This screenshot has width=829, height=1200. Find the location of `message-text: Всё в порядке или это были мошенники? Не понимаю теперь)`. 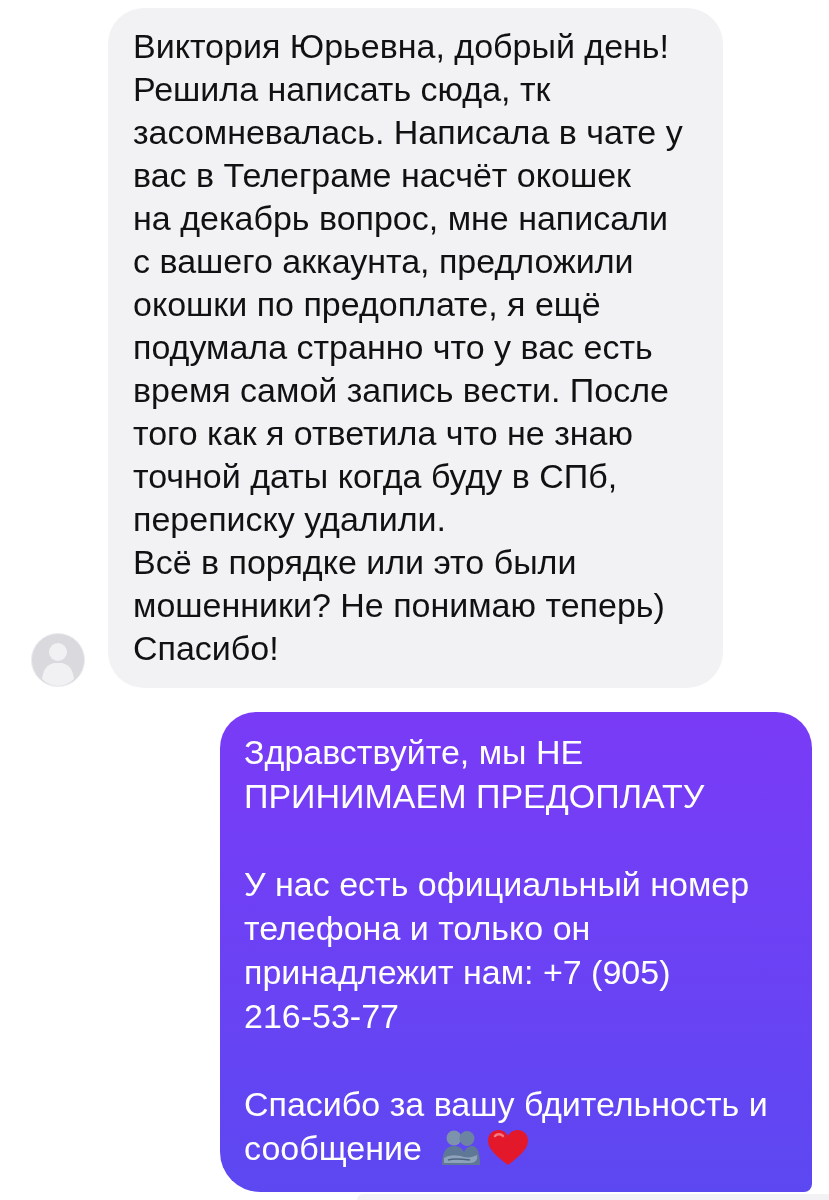

message-text: Всё в порядке или это были мошенники? Не понимаю теперь) is located at coordinates (399, 583).